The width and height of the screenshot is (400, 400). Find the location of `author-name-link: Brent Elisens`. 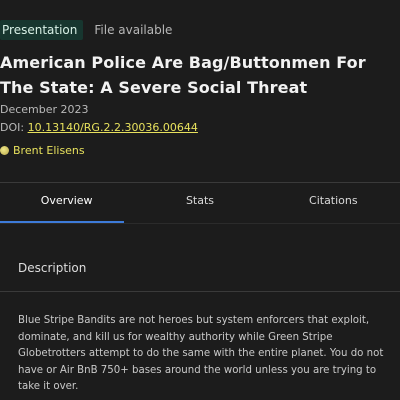

author-name-link: Brent Elisens is located at coordinates (49, 150).